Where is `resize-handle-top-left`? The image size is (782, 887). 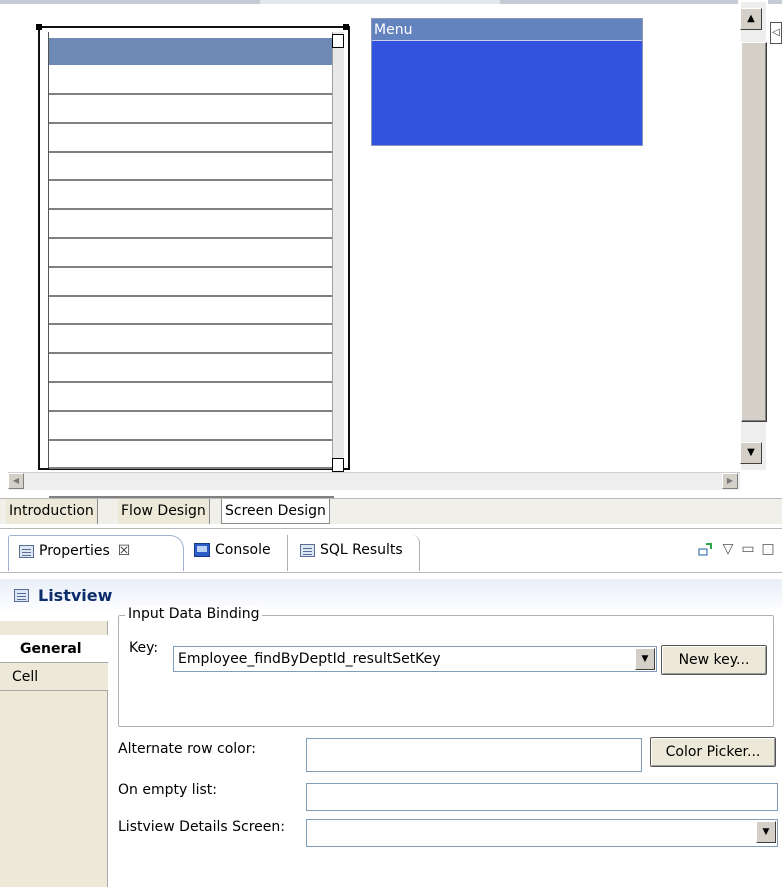
resize-handle-top-left is located at coordinates (39, 27).